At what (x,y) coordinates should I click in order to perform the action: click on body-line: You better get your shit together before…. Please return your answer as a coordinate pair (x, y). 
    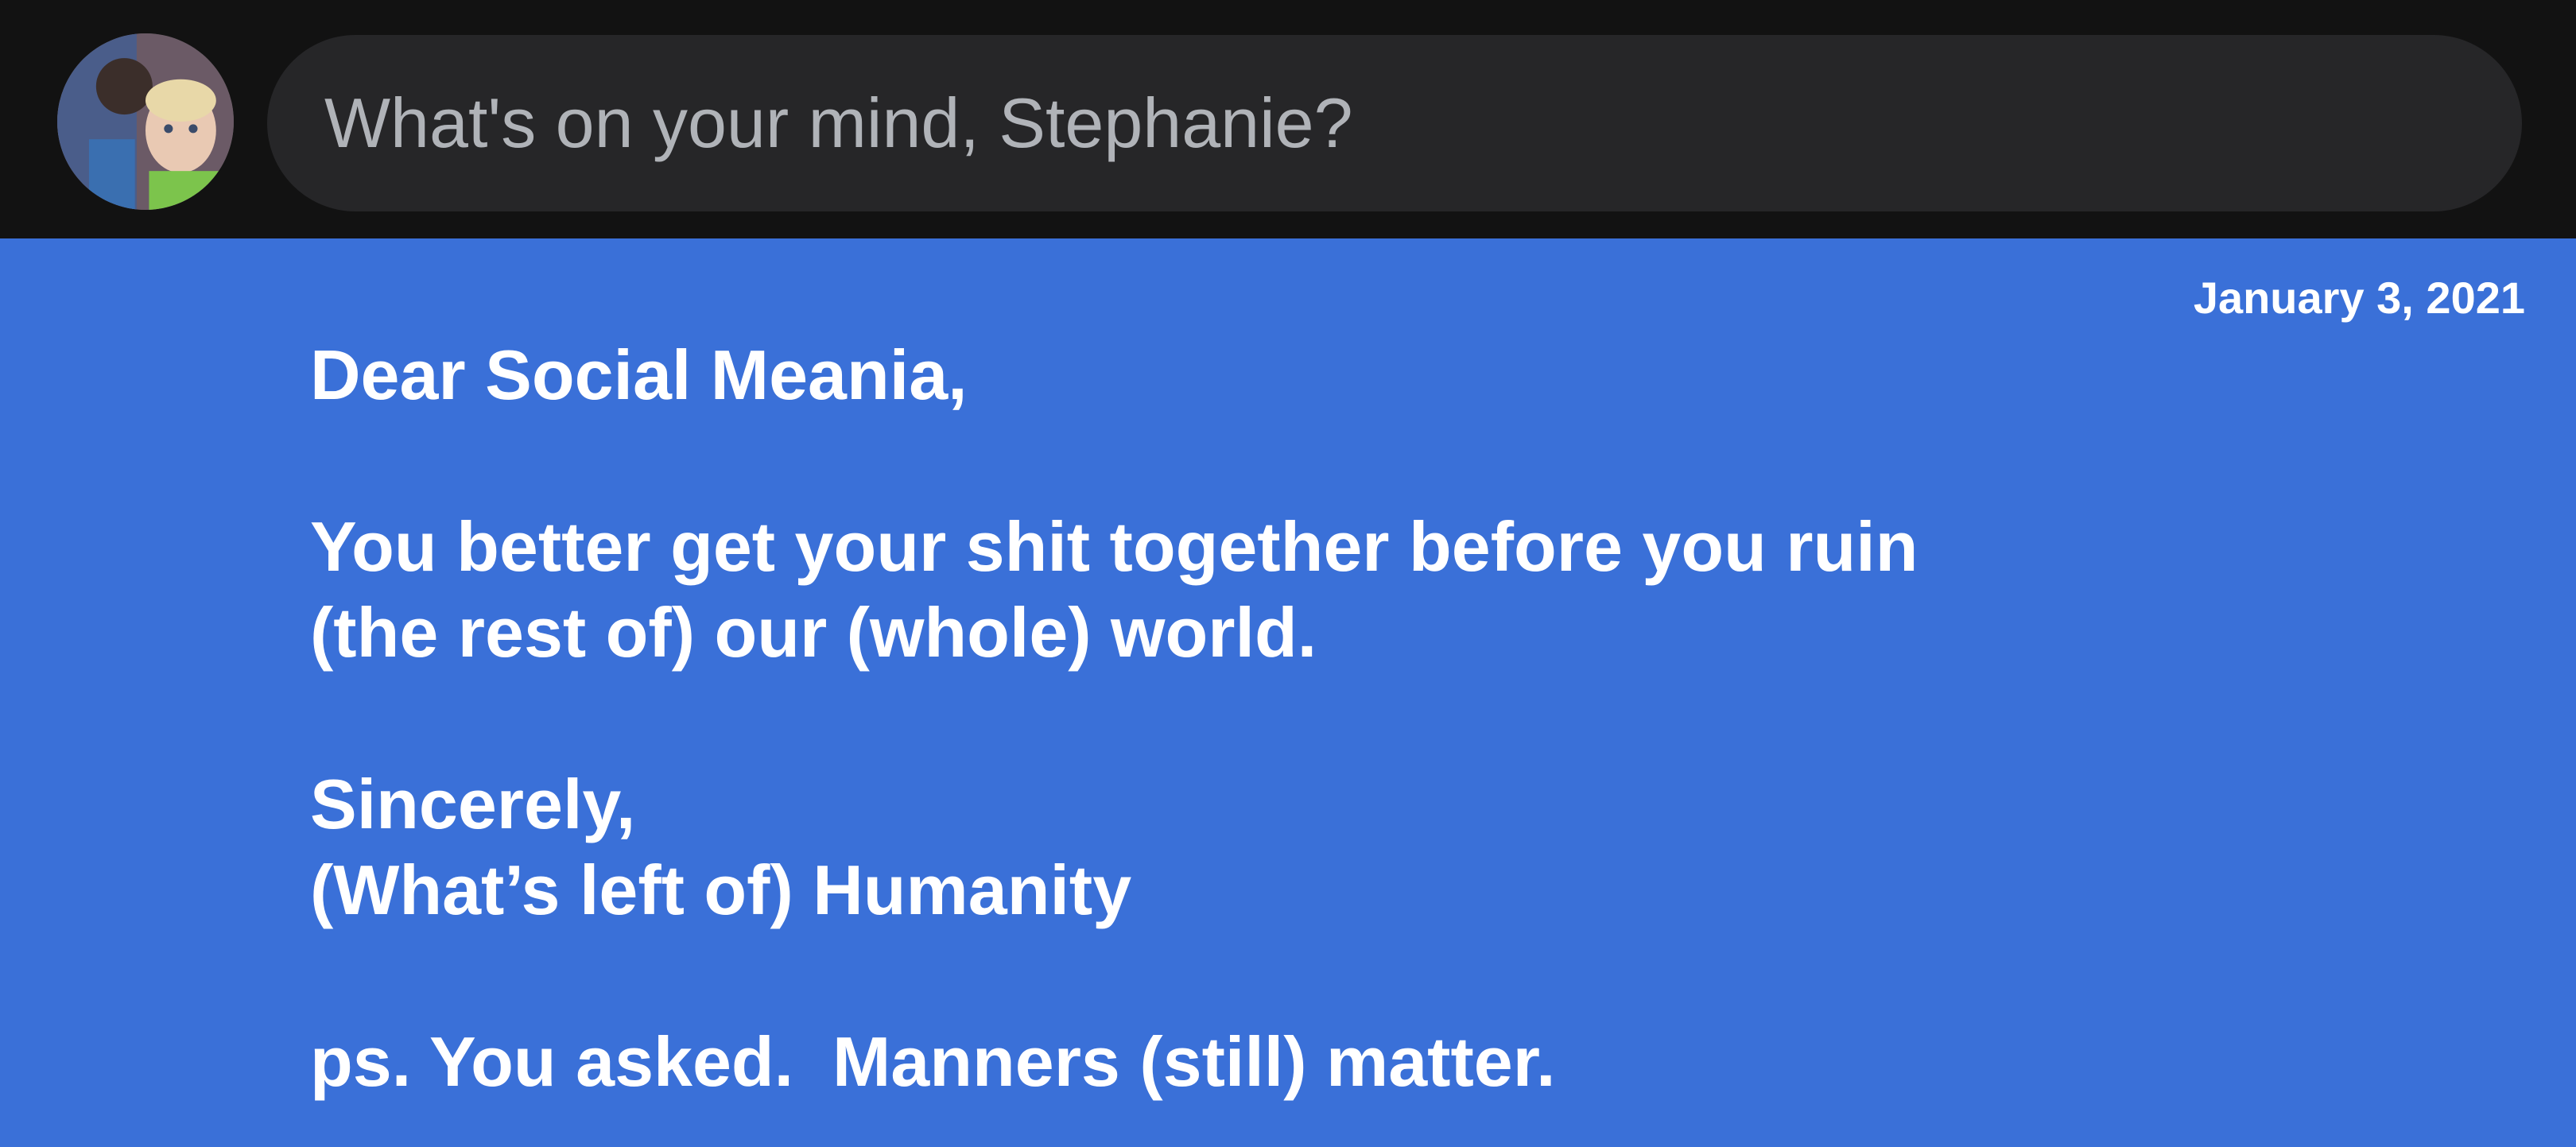
    Looking at the image, I should click on (1114, 546).